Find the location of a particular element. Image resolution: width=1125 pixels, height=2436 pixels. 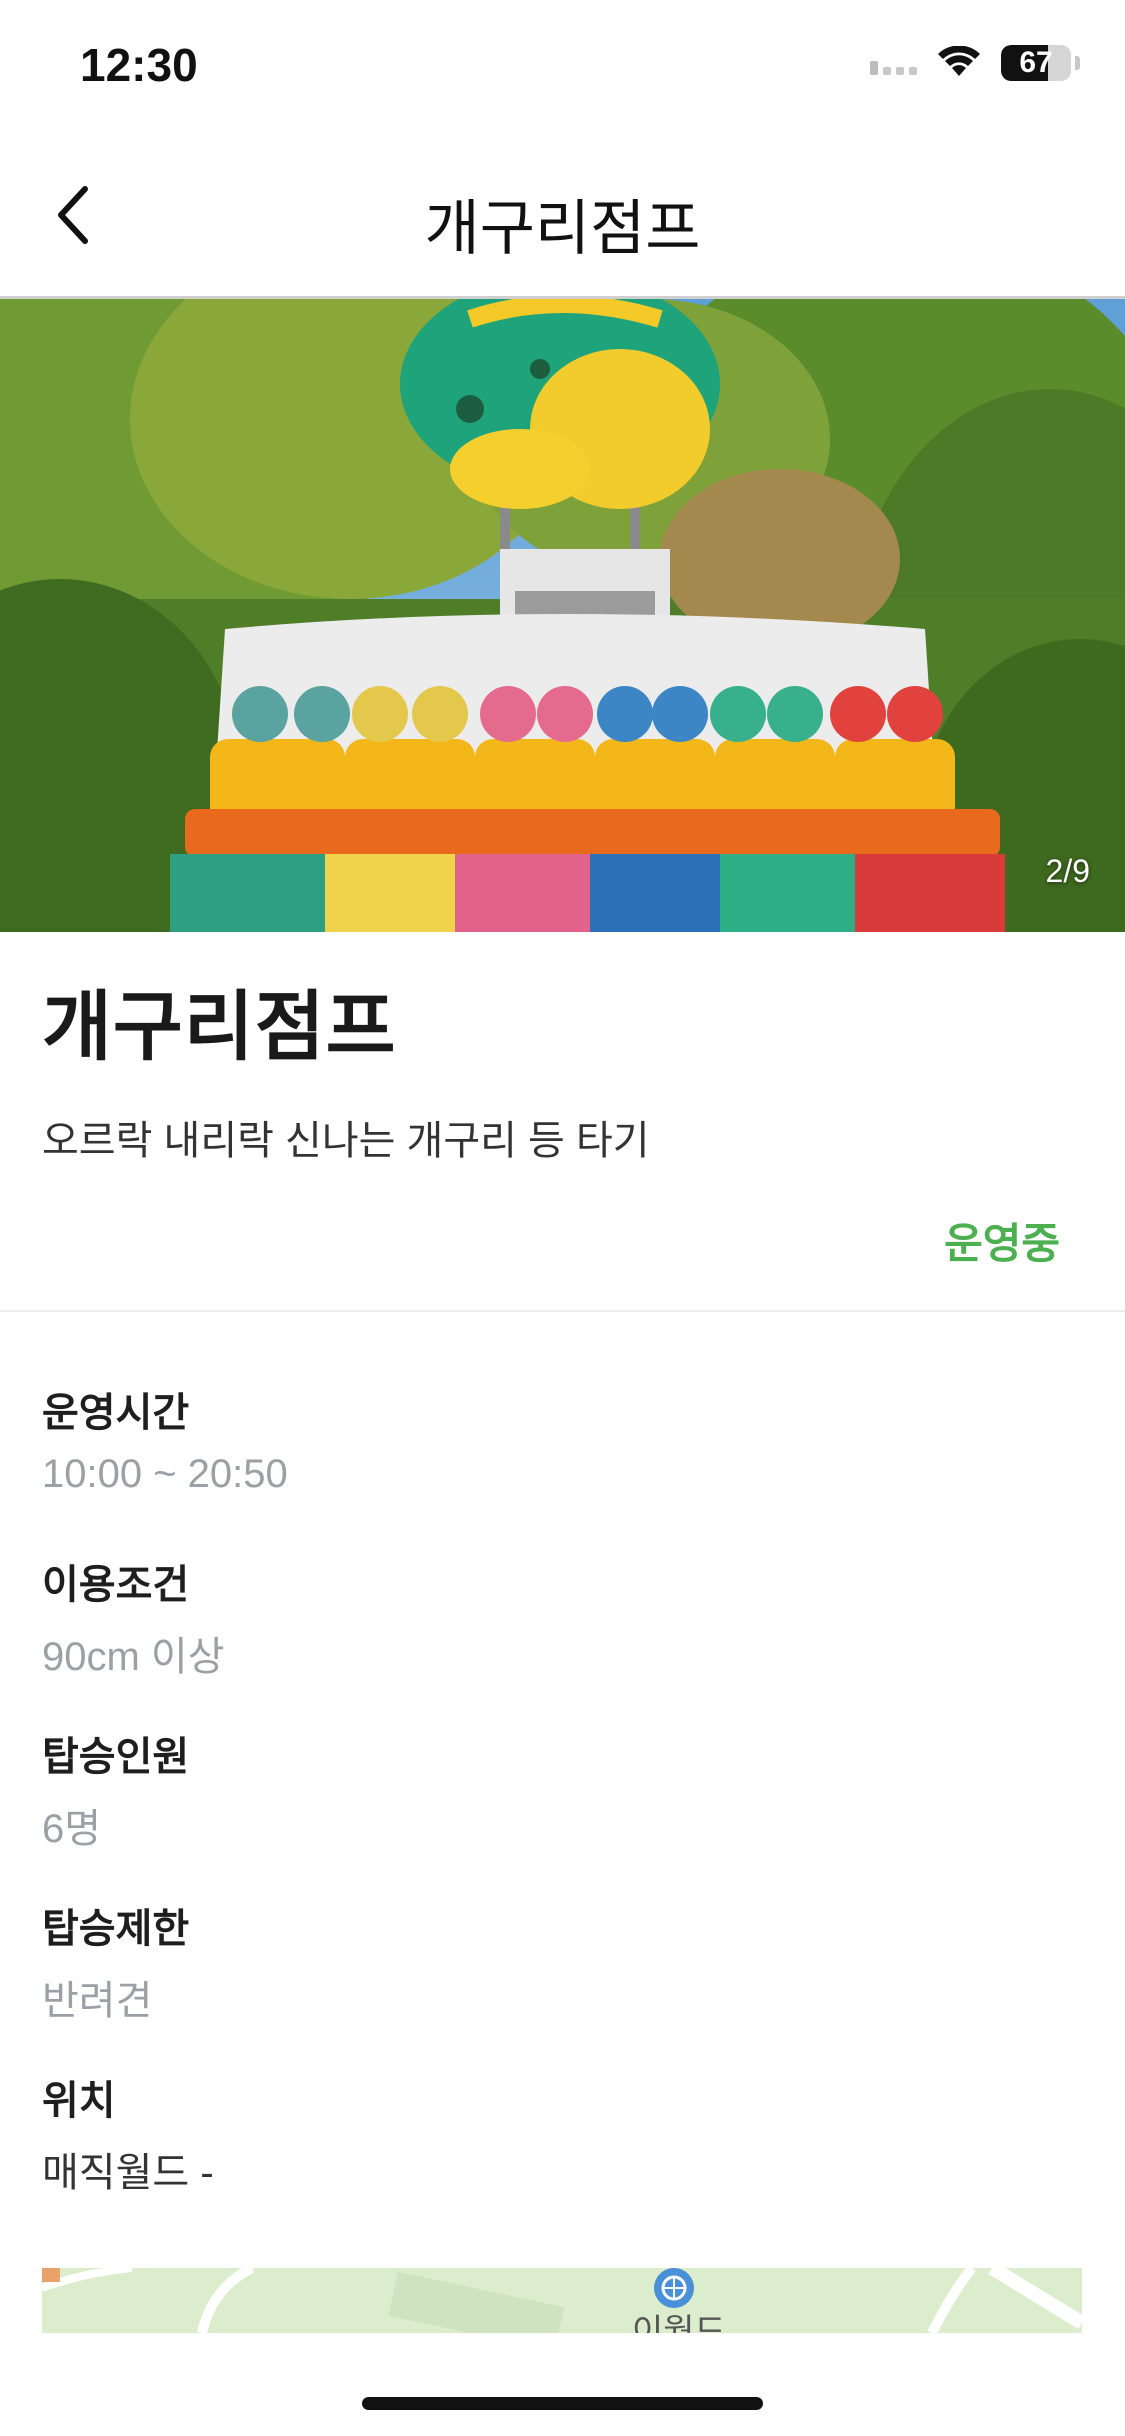

info-label: 이용조건 is located at coordinates (116, 1585).